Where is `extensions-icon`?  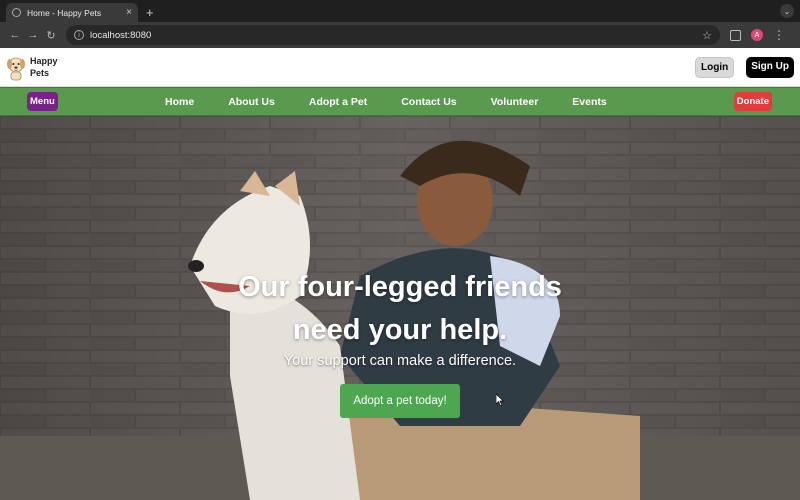
extensions-icon is located at coordinates (735, 35).